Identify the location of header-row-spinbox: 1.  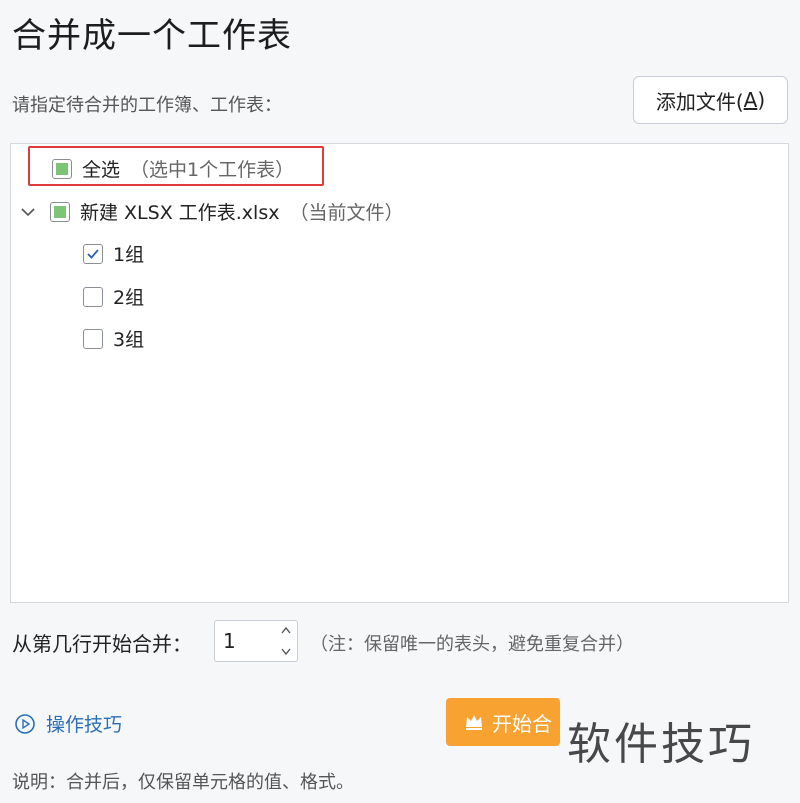
(256, 641).